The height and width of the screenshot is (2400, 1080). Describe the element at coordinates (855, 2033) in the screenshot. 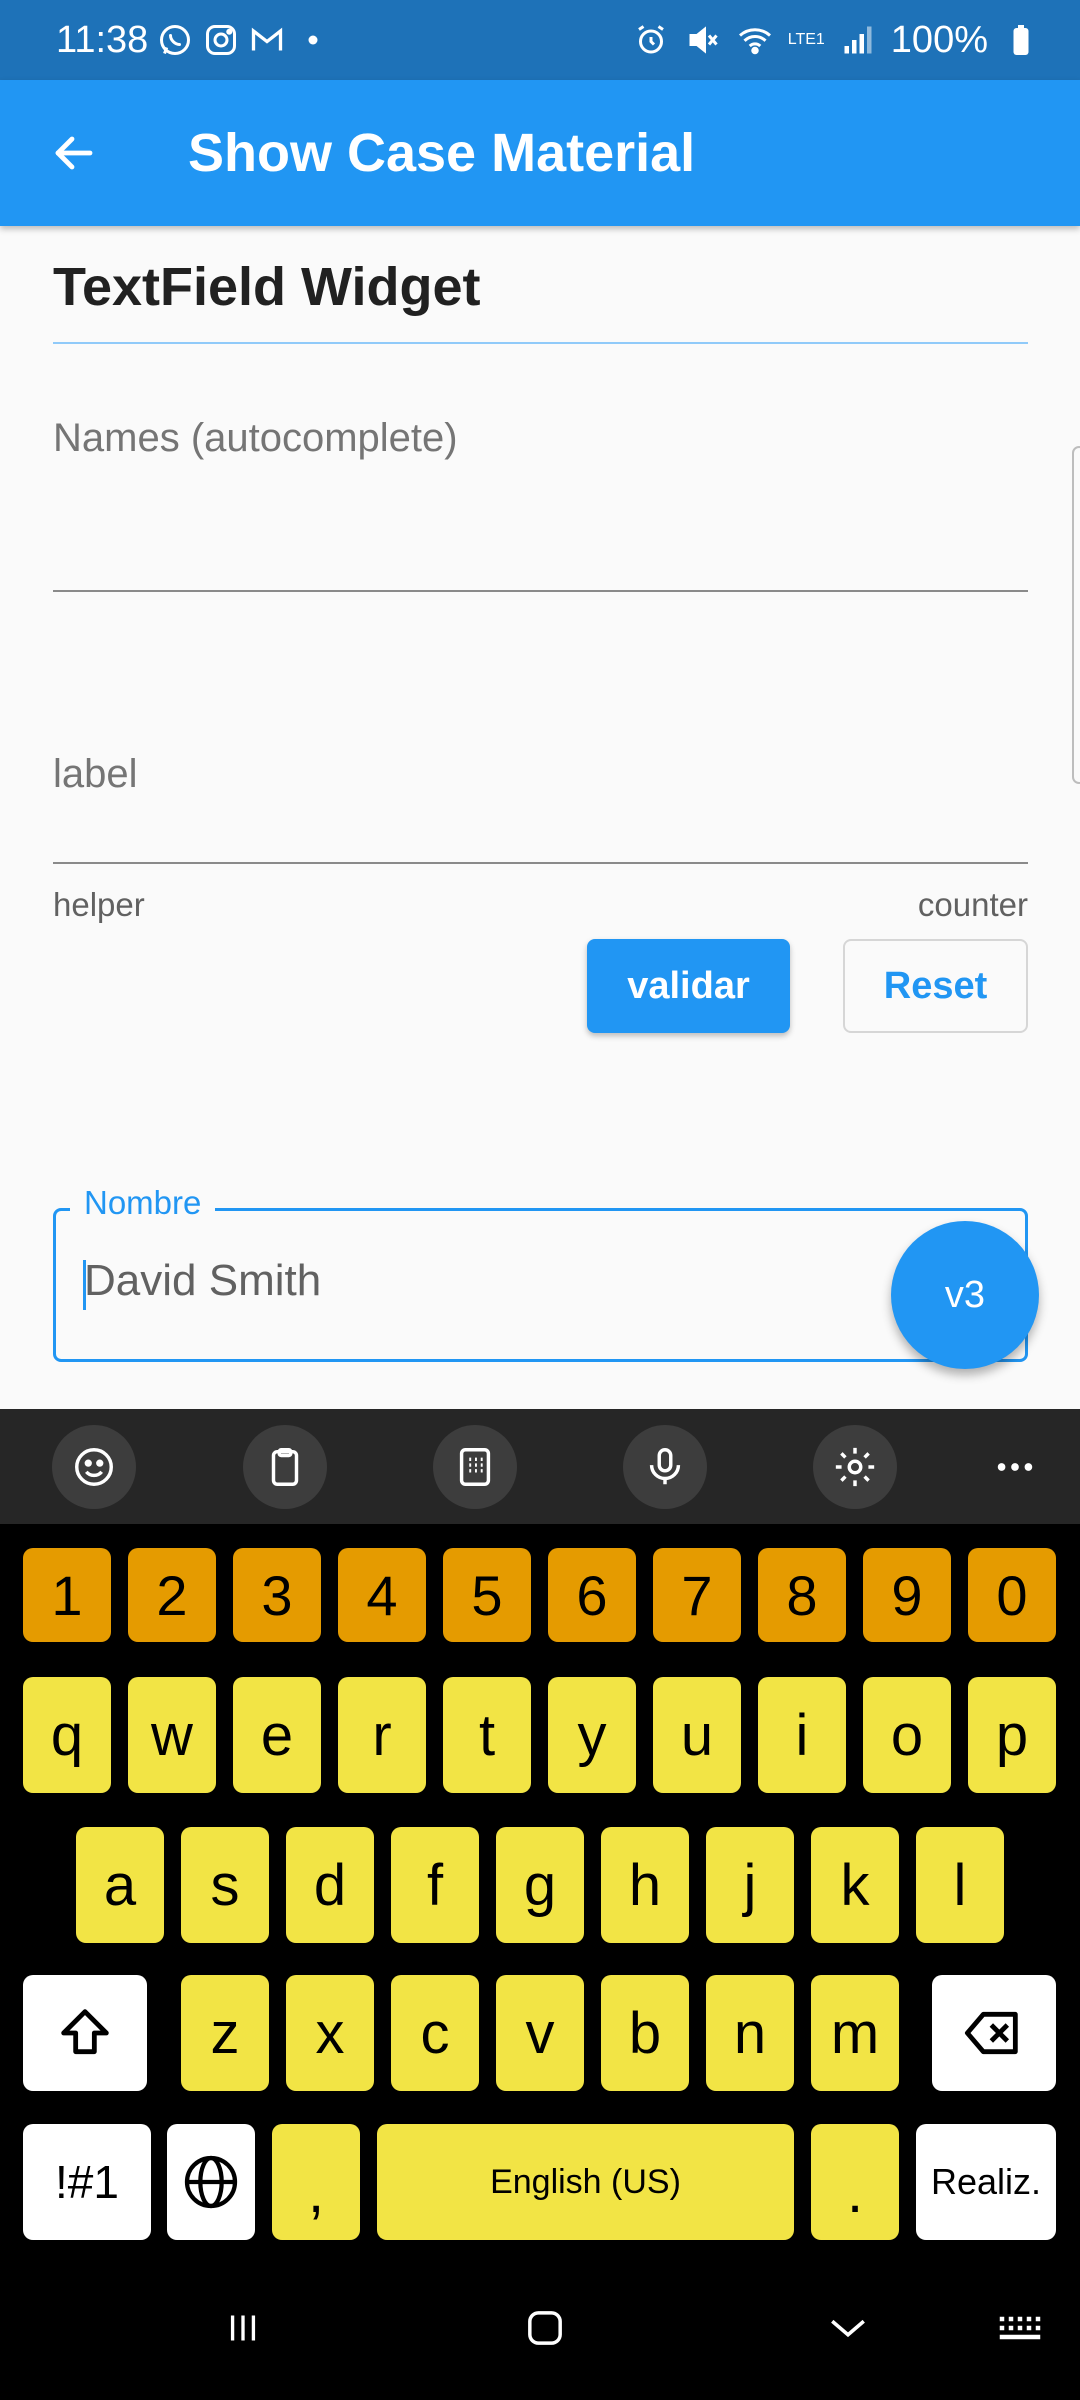

I see `key-m: m` at that location.